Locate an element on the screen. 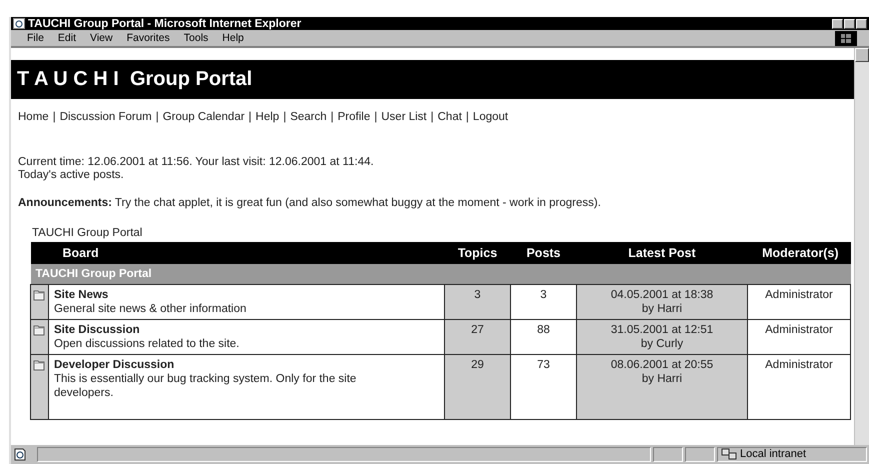  table-cell: 29 is located at coordinates (477, 387).